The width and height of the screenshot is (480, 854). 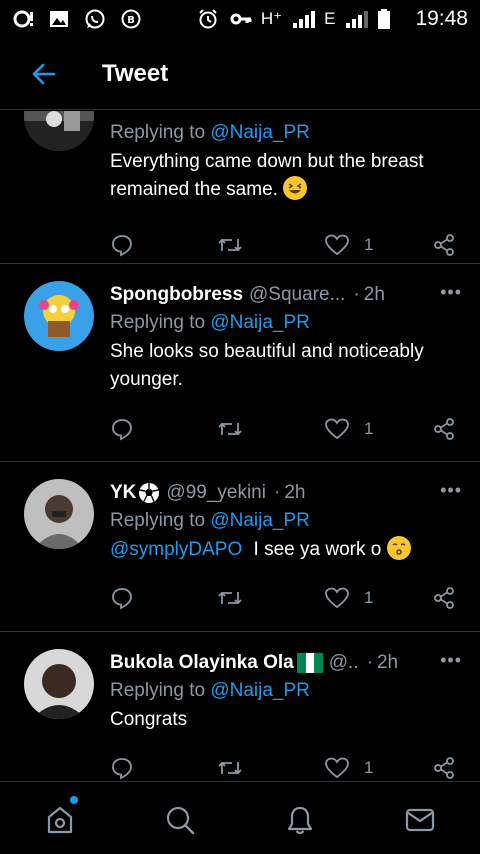 I want to click on nav-search, so click(x=180, y=820).